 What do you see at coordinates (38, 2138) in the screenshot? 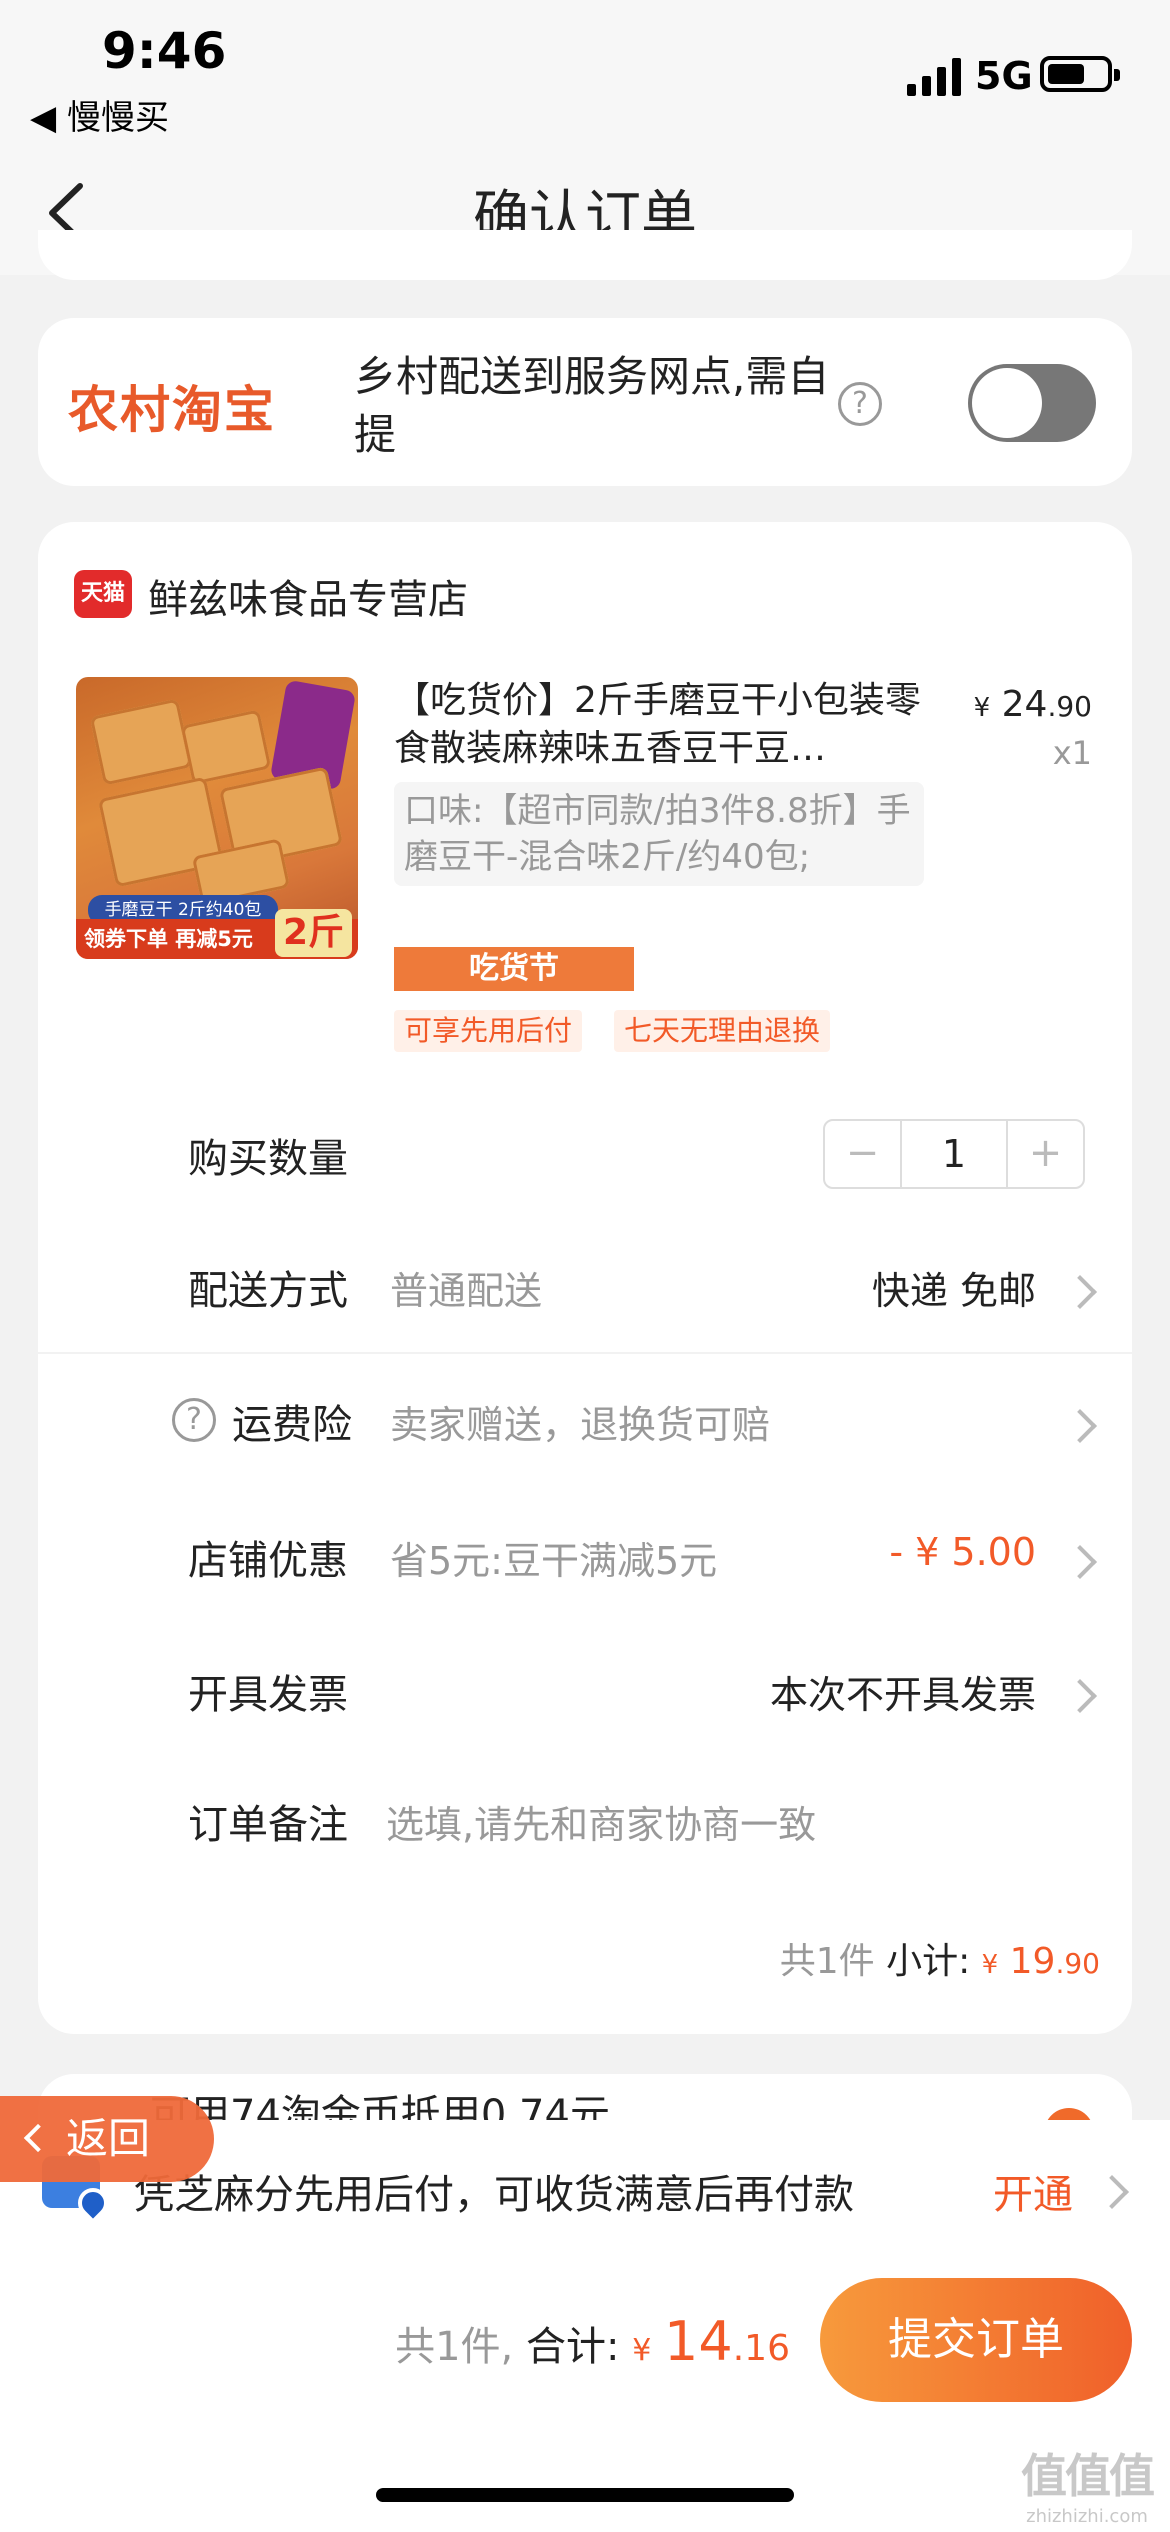
I see `chevron-left-icon` at bounding box center [38, 2138].